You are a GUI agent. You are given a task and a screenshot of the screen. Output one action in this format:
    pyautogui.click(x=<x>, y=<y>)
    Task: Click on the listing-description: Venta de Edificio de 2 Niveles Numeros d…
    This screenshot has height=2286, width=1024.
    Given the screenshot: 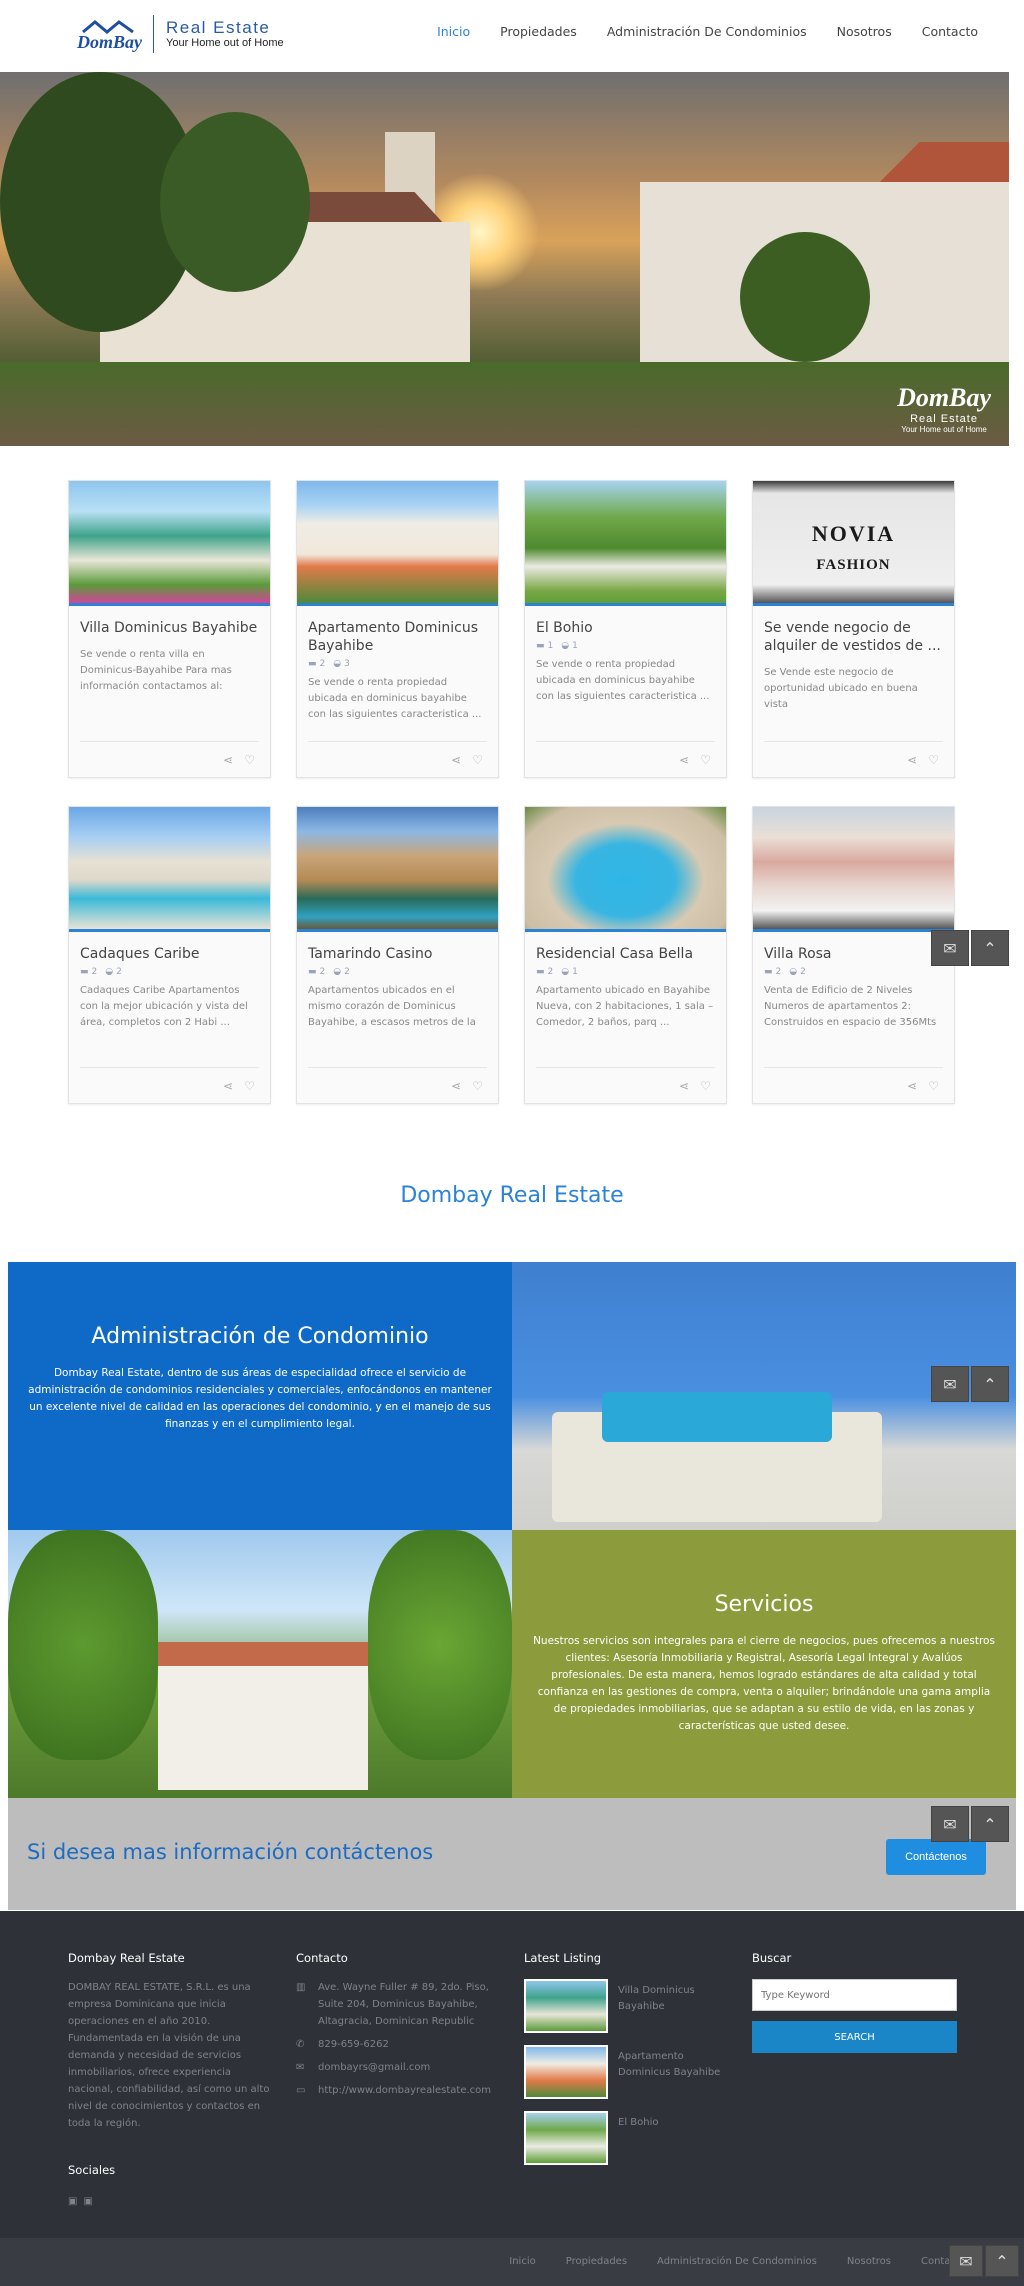 What is the action you would take?
    pyautogui.click(x=850, y=1006)
    